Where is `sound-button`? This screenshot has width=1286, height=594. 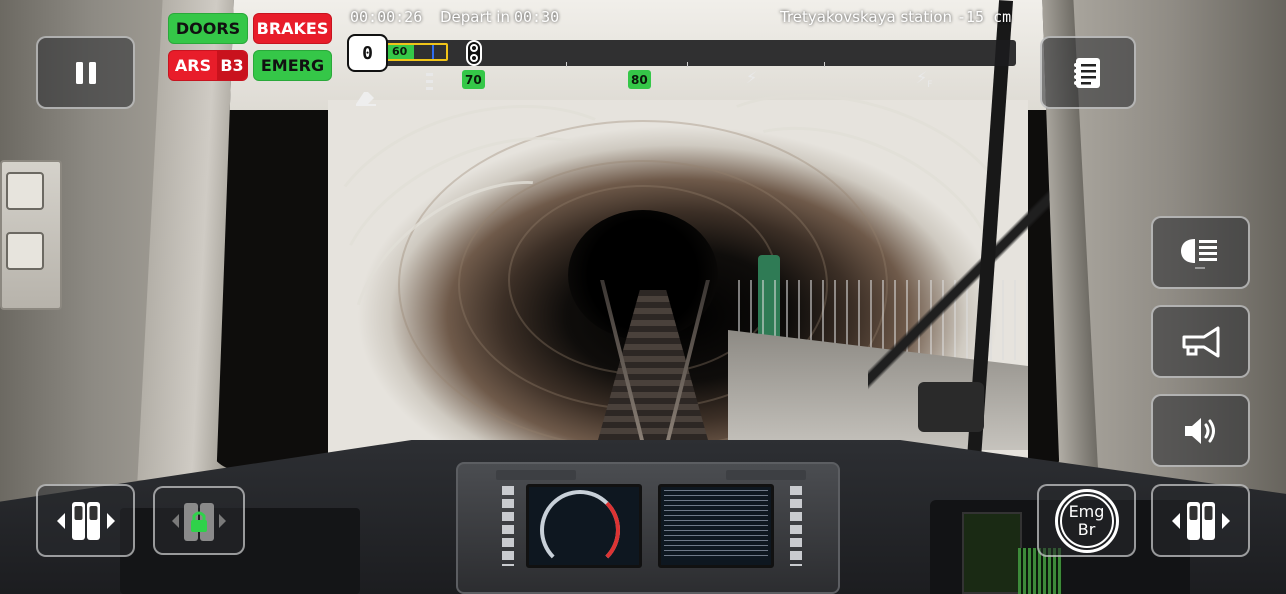
sound-button is located at coordinates (1200, 430).